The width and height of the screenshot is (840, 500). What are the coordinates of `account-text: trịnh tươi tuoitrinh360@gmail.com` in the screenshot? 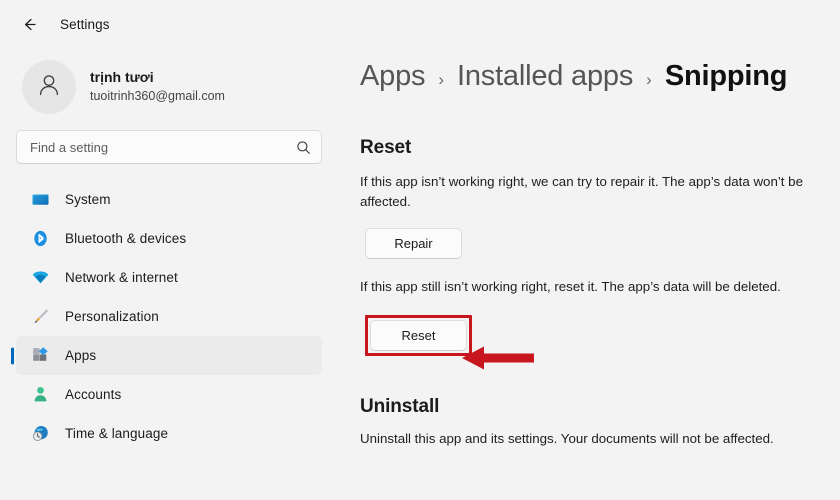 It's located at (157, 86).